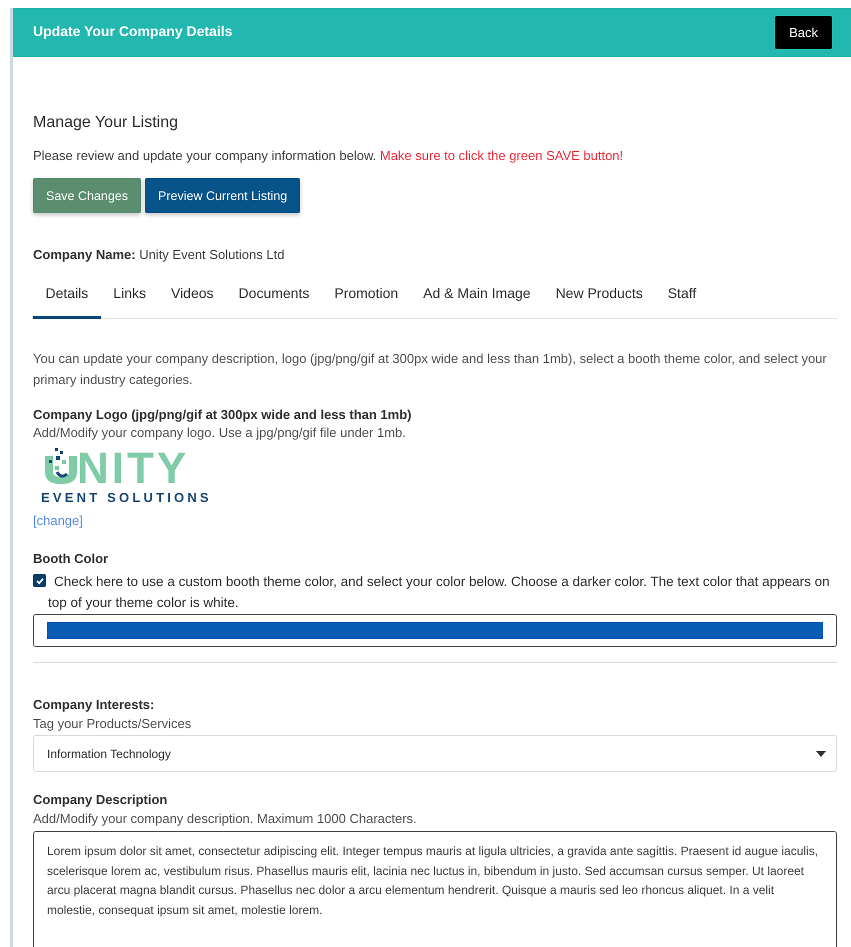 The image size is (851, 947). I want to click on checkbox, so click(39, 580).